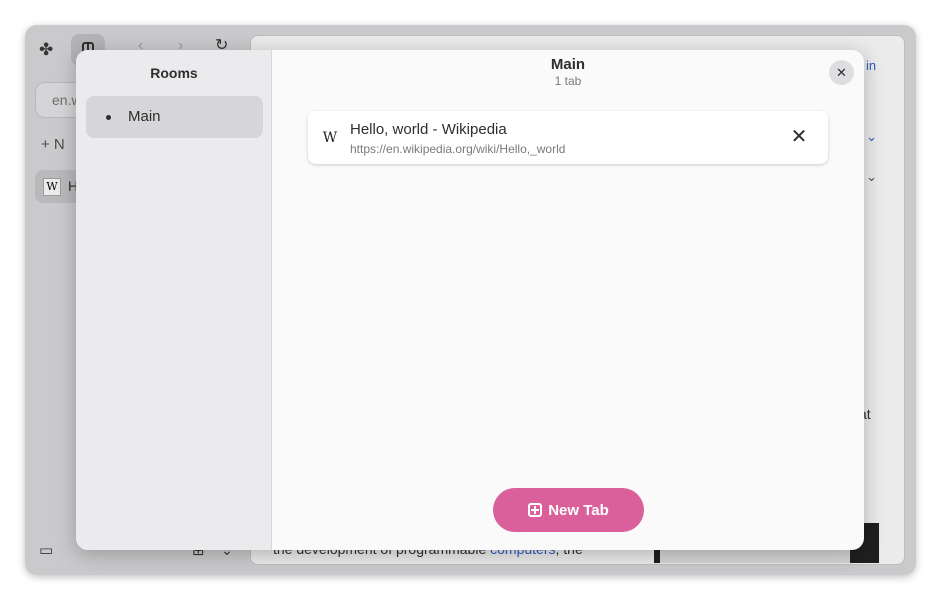  What do you see at coordinates (144, 116) in the screenshot?
I see `room-item-label: Main` at bounding box center [144, 116].